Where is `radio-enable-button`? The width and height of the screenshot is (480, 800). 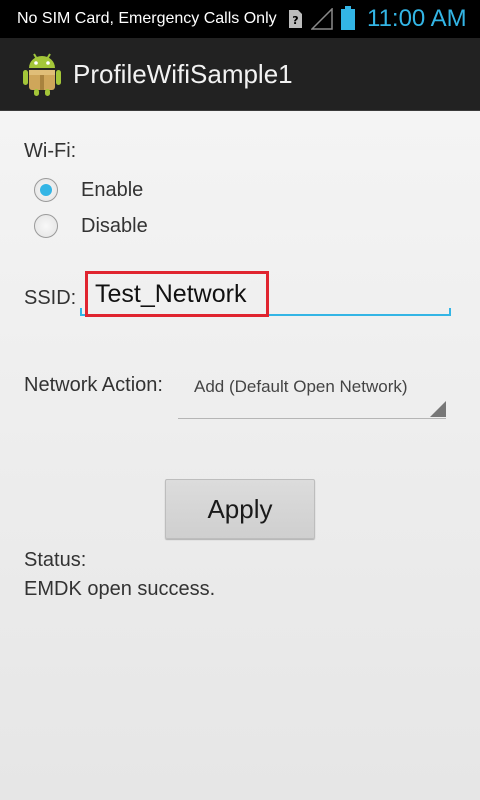
radio-enable-button is located at coordinates (46, 190).